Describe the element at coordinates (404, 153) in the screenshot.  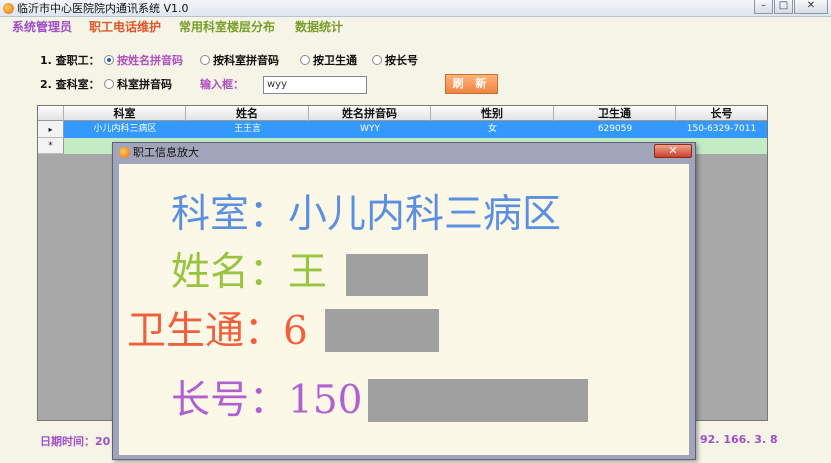
I see `dialog-titlebar: 职工信息放大 ✕` at that location.